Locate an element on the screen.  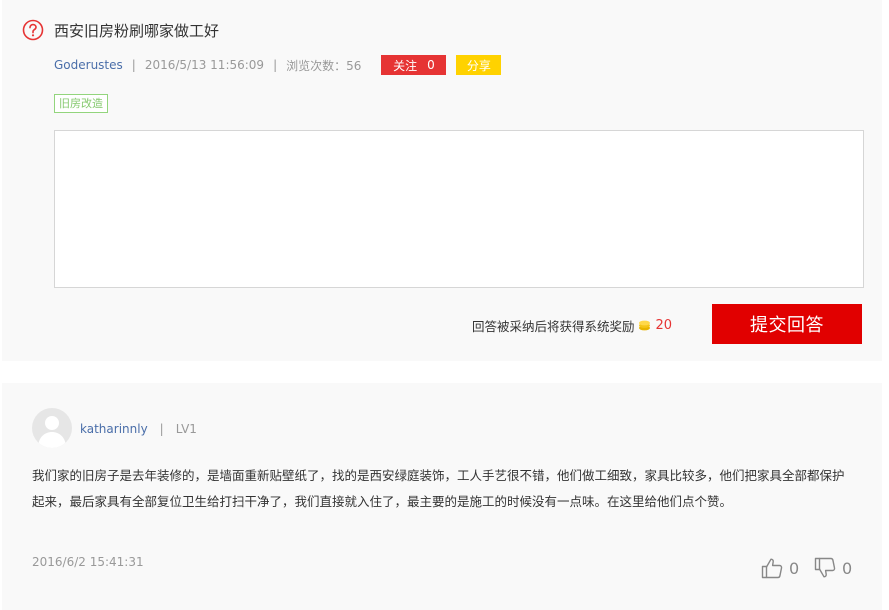
question-views: 浏览次数：56 is located at coordinates (324, 65).